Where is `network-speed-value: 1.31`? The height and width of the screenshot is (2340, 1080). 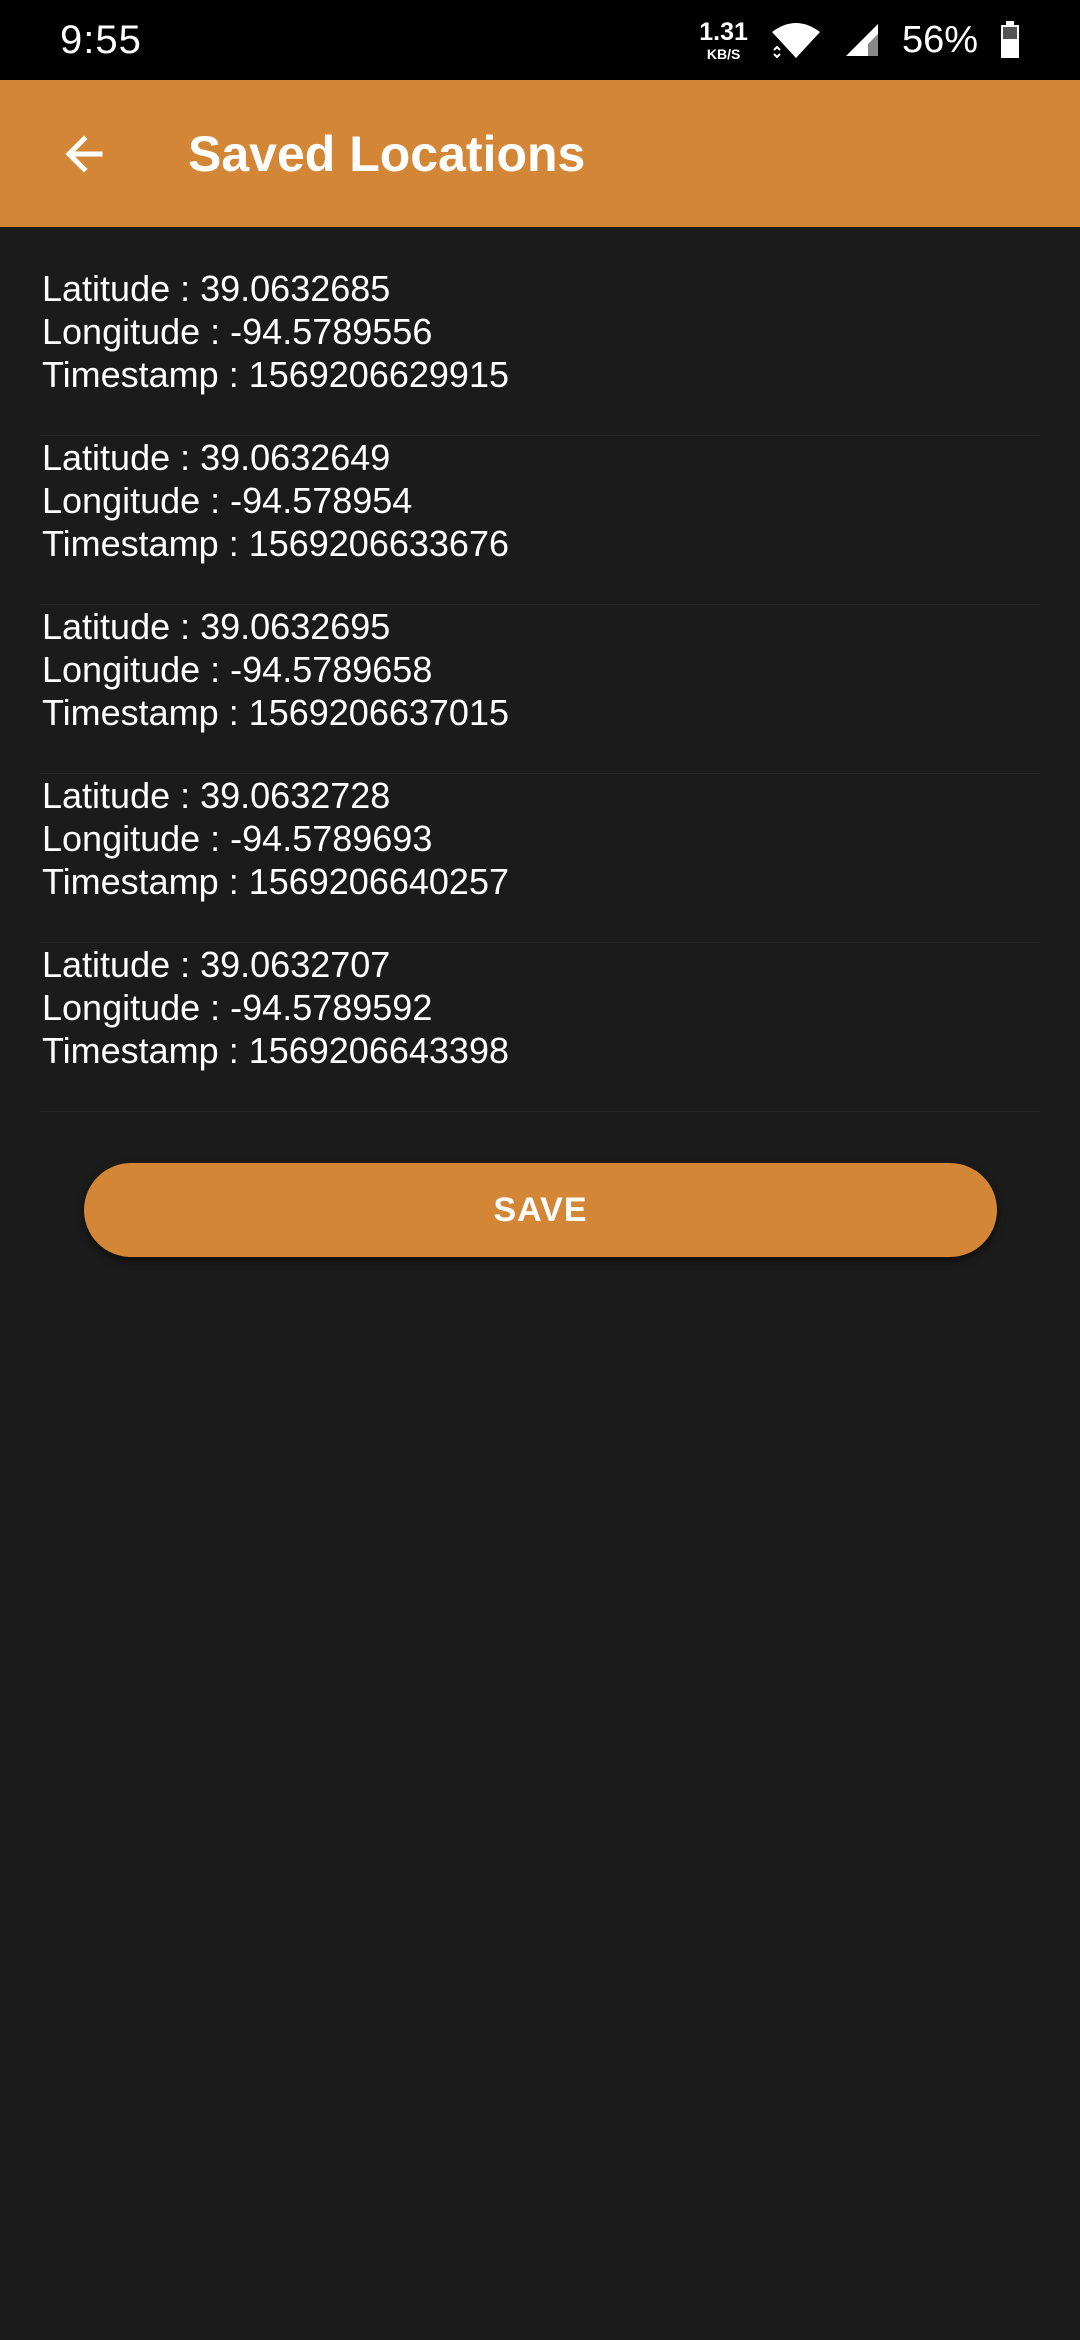 network-speed-value: 1.31 is located at coordinates (723, 31).